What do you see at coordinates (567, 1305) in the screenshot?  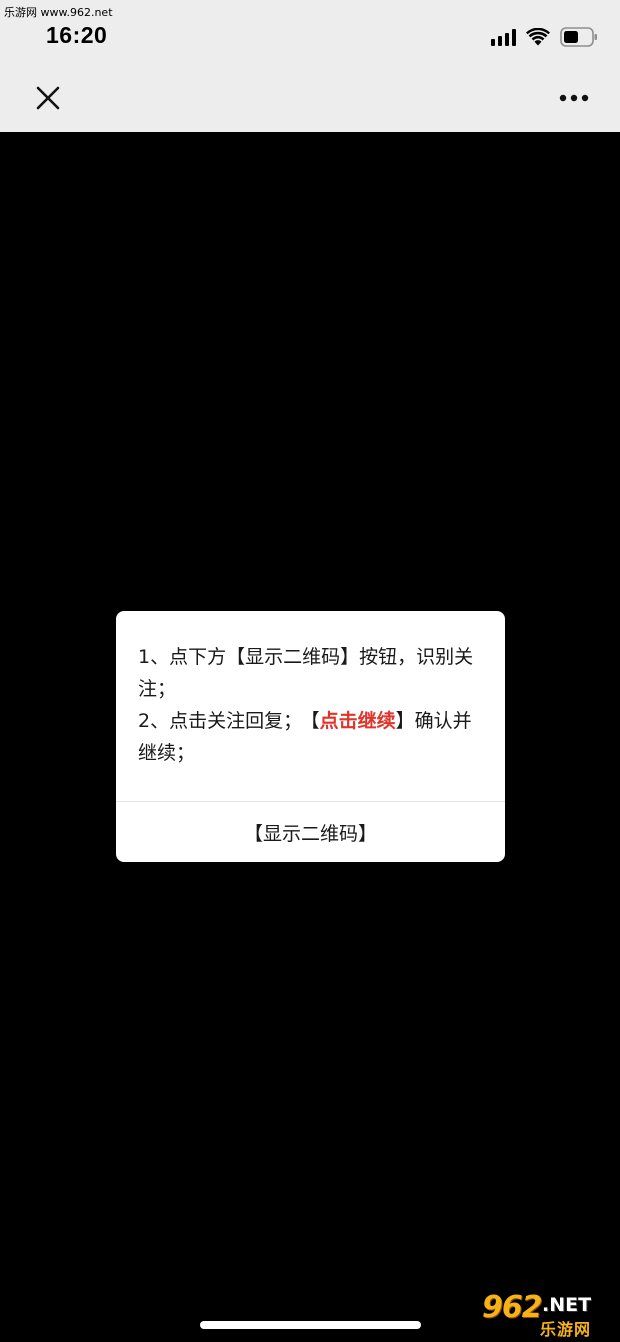 I see `watermark-domain: .NET` at bounding box center [567, 1305].